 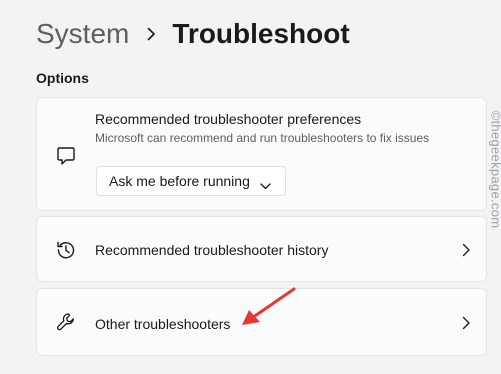 What do you see at coordinates (66, 322) in the screenshot?
I see `wrench-icon` at bounding box center [66, 322].